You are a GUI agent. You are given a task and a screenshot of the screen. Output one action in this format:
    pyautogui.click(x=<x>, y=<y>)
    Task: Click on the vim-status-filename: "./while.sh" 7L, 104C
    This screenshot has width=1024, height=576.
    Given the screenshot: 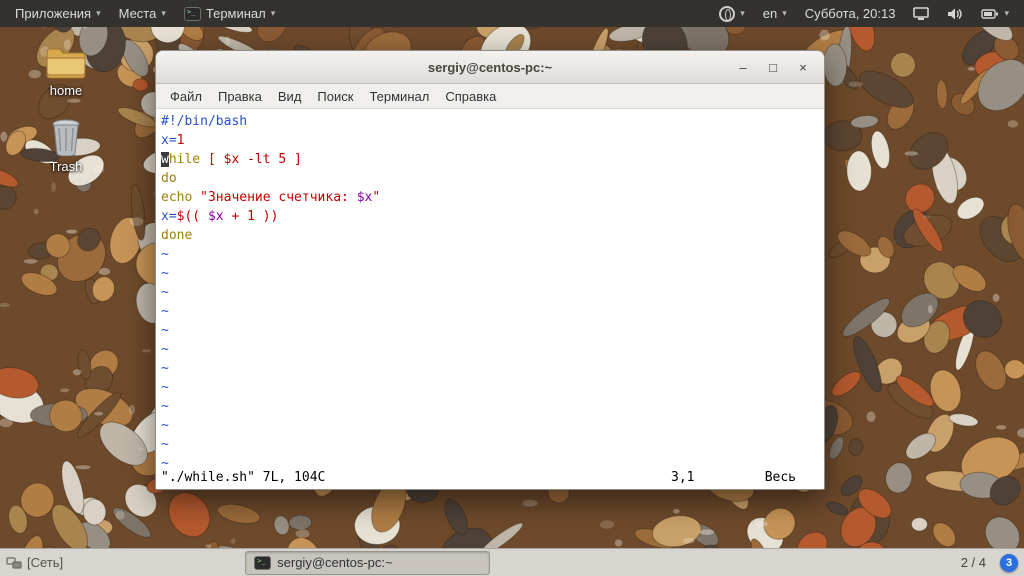 What is the action you would take?
    pyautogui.click(x=243, y=477)
    